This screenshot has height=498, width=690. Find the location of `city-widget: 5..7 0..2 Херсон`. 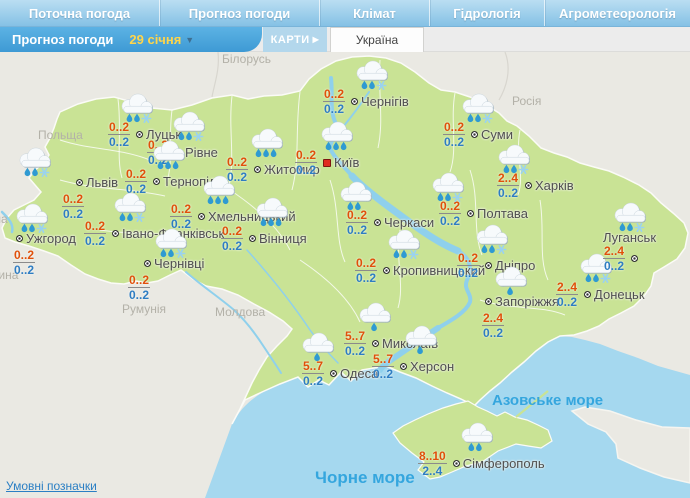

city-widget: 5..7 0..2 Херсон is located at coordinates (413, 352).